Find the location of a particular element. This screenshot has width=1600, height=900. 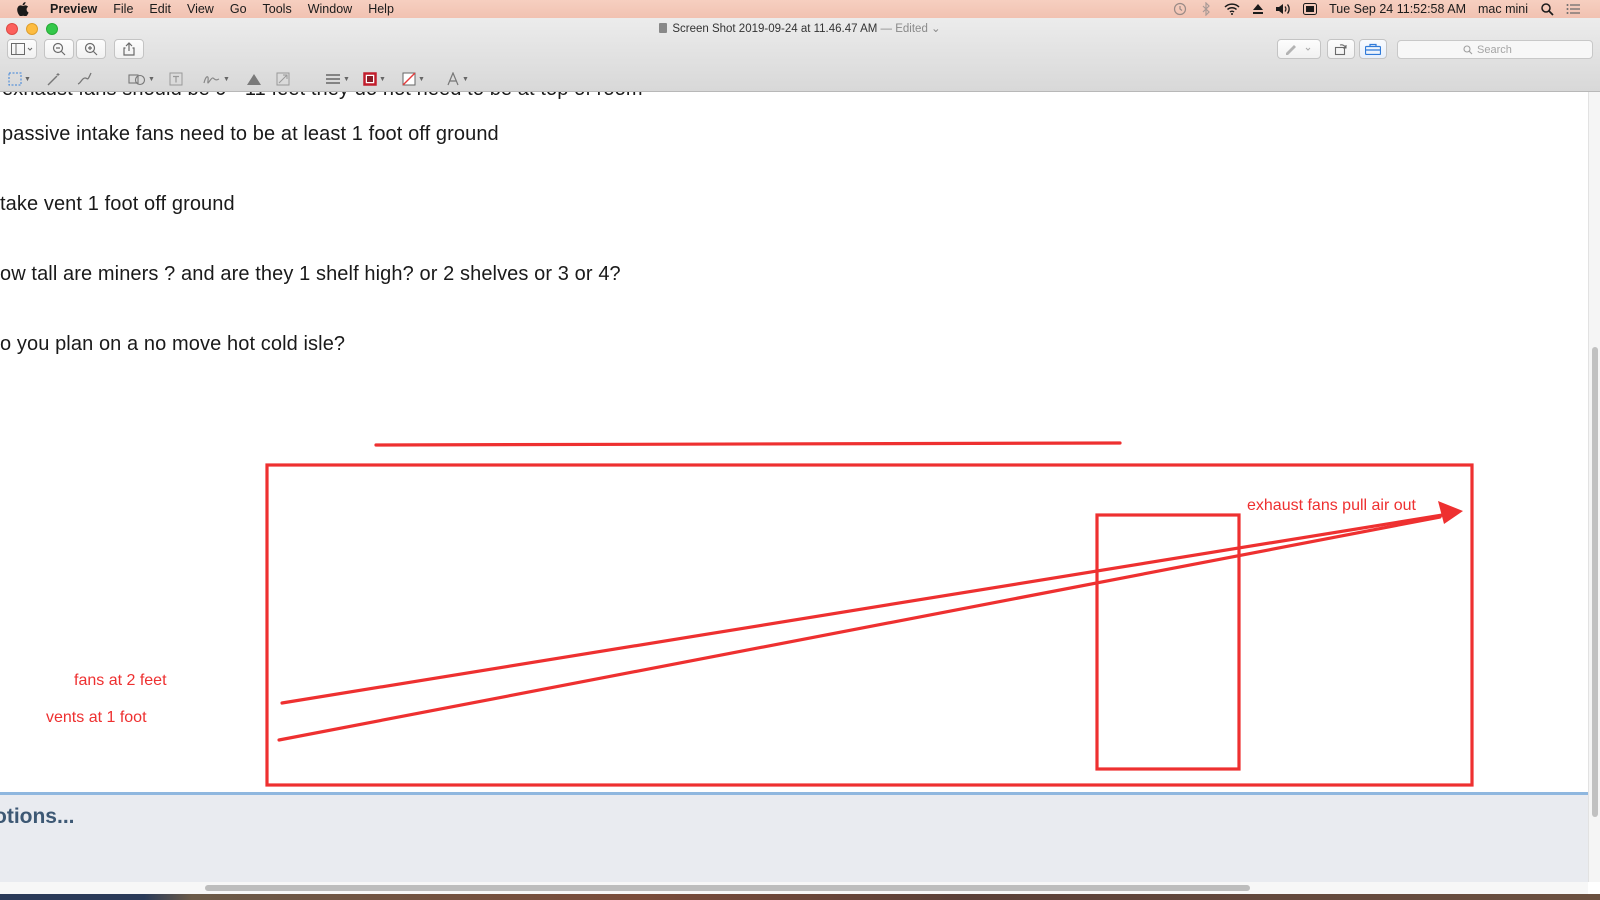

fans-height-annotation: fans at 2 feet is located at coordinates (120, 681).